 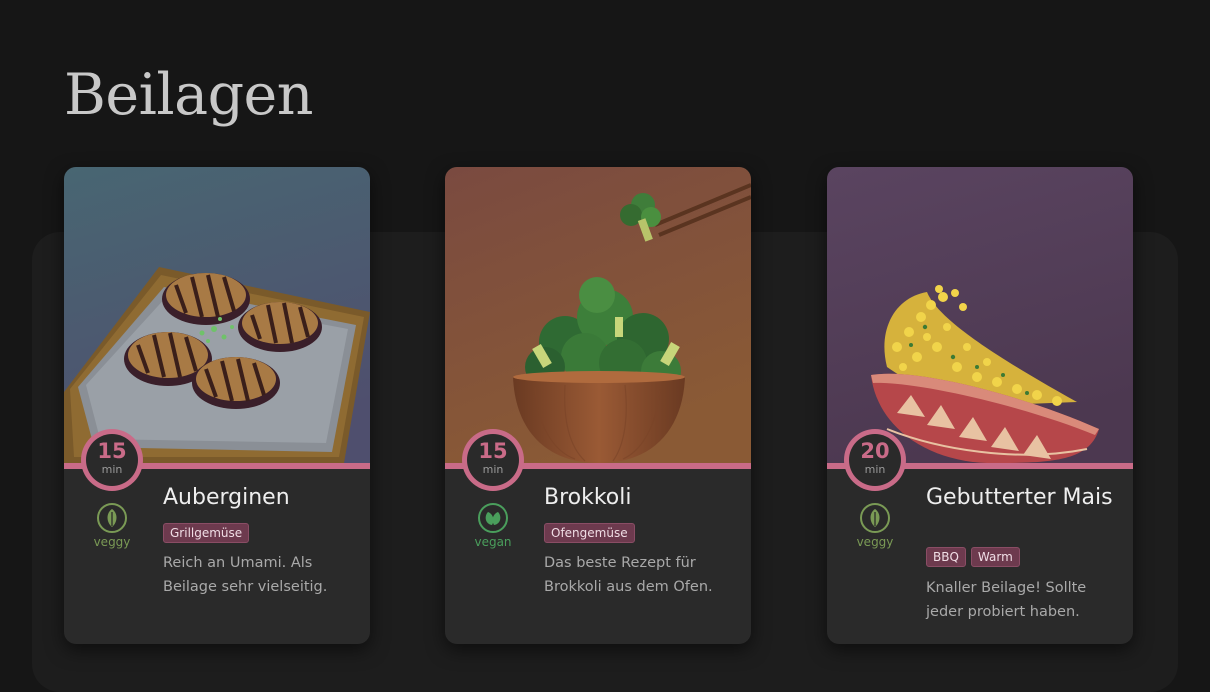 What do you see at coordinates (217, 315) in the screenshot?
I see `grilled-eggplant-image` at bounding box center [217, 315].